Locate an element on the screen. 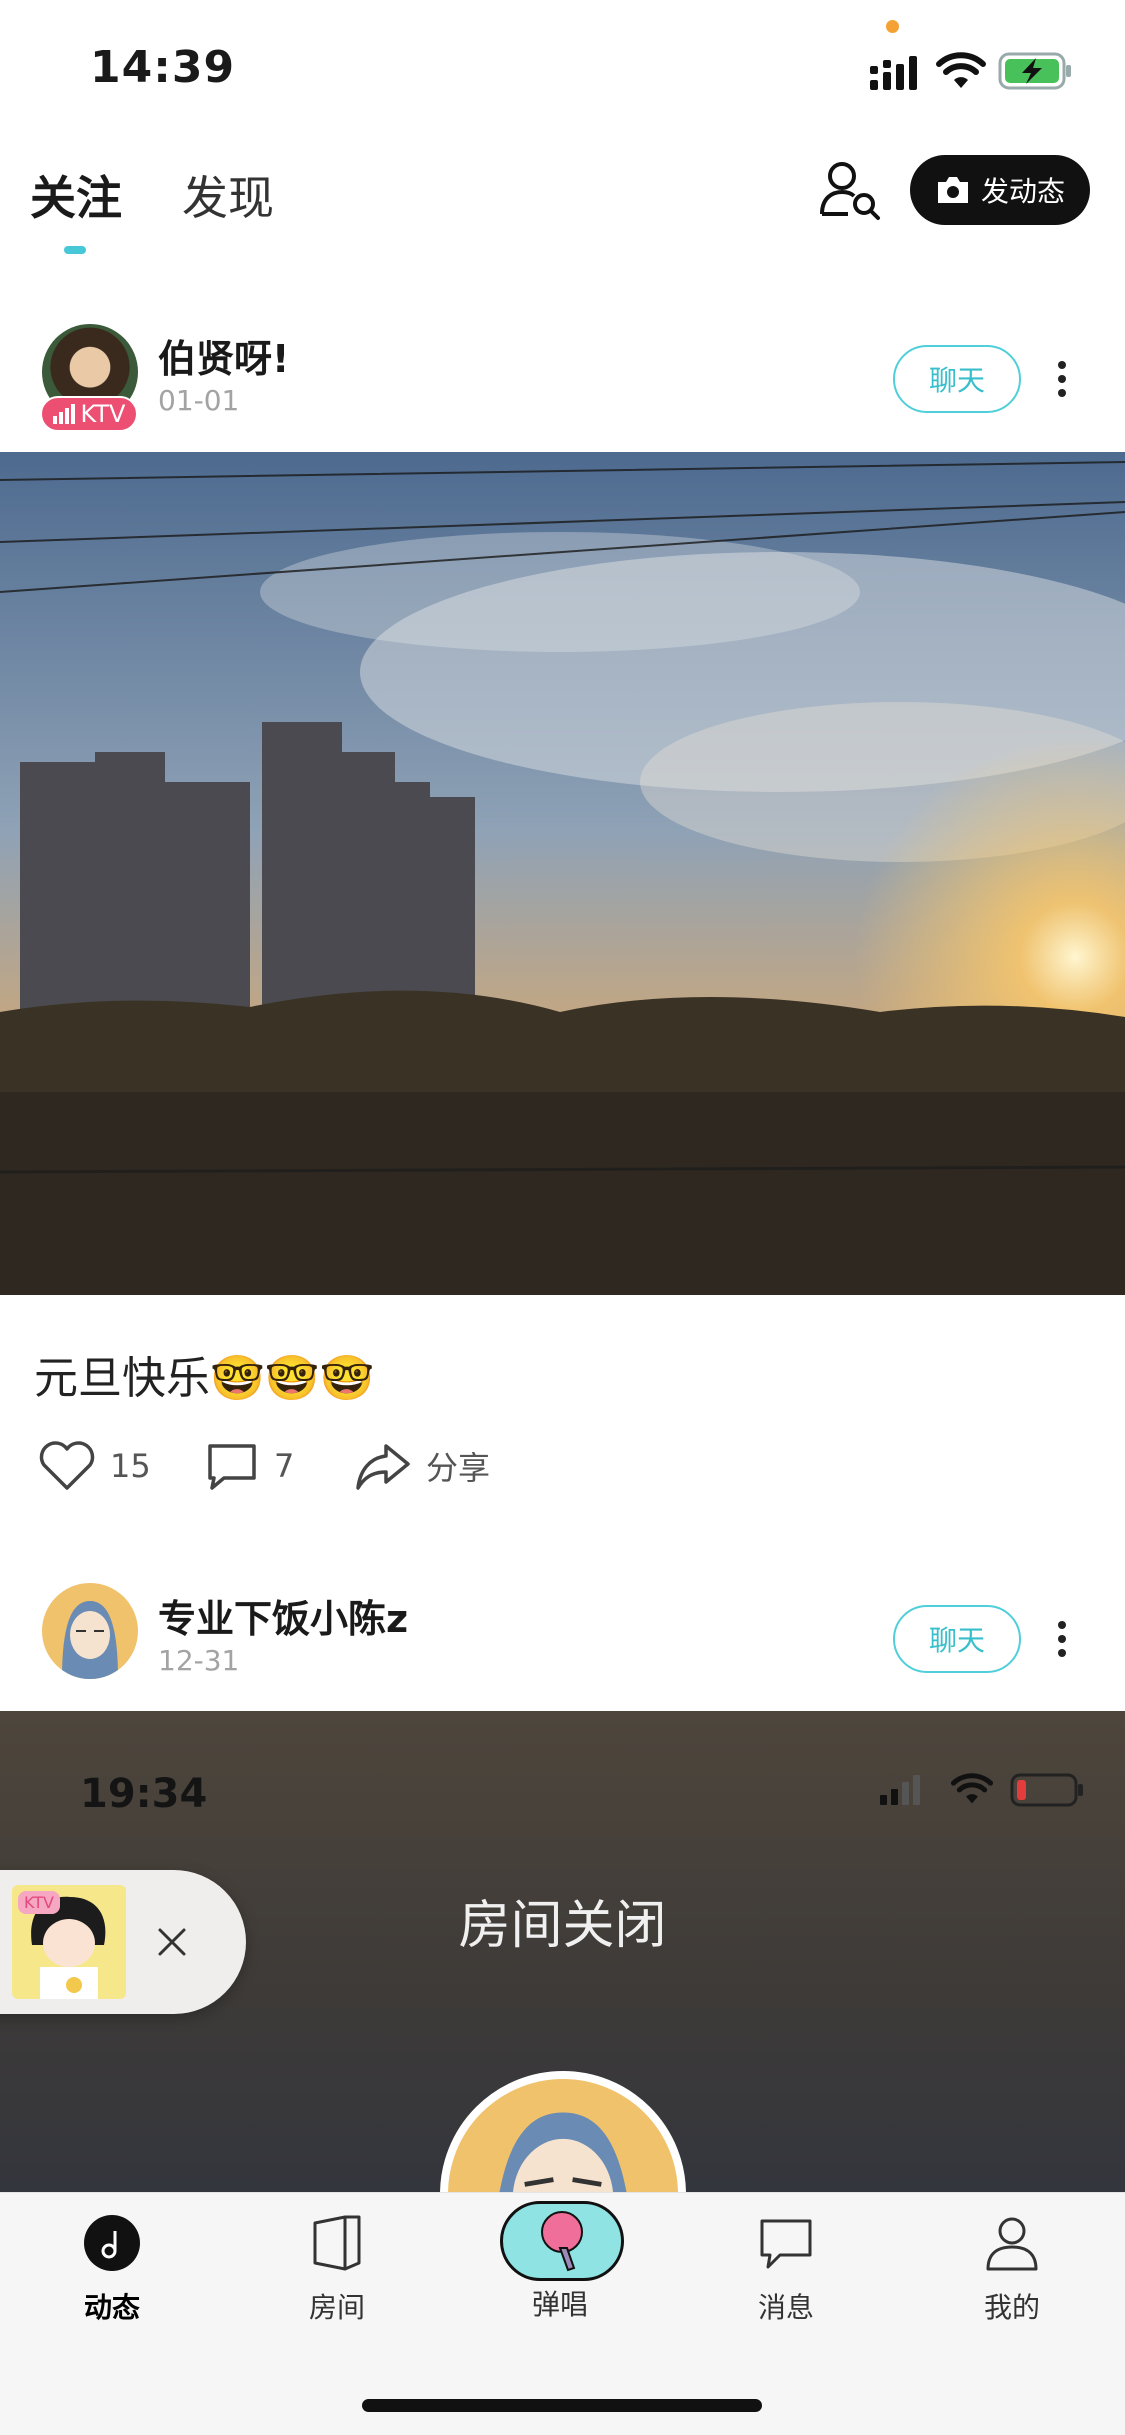 This screenshot has height=2435, width=1125. screenshot-time: 19:34 is located at coordinates (144, 1794).